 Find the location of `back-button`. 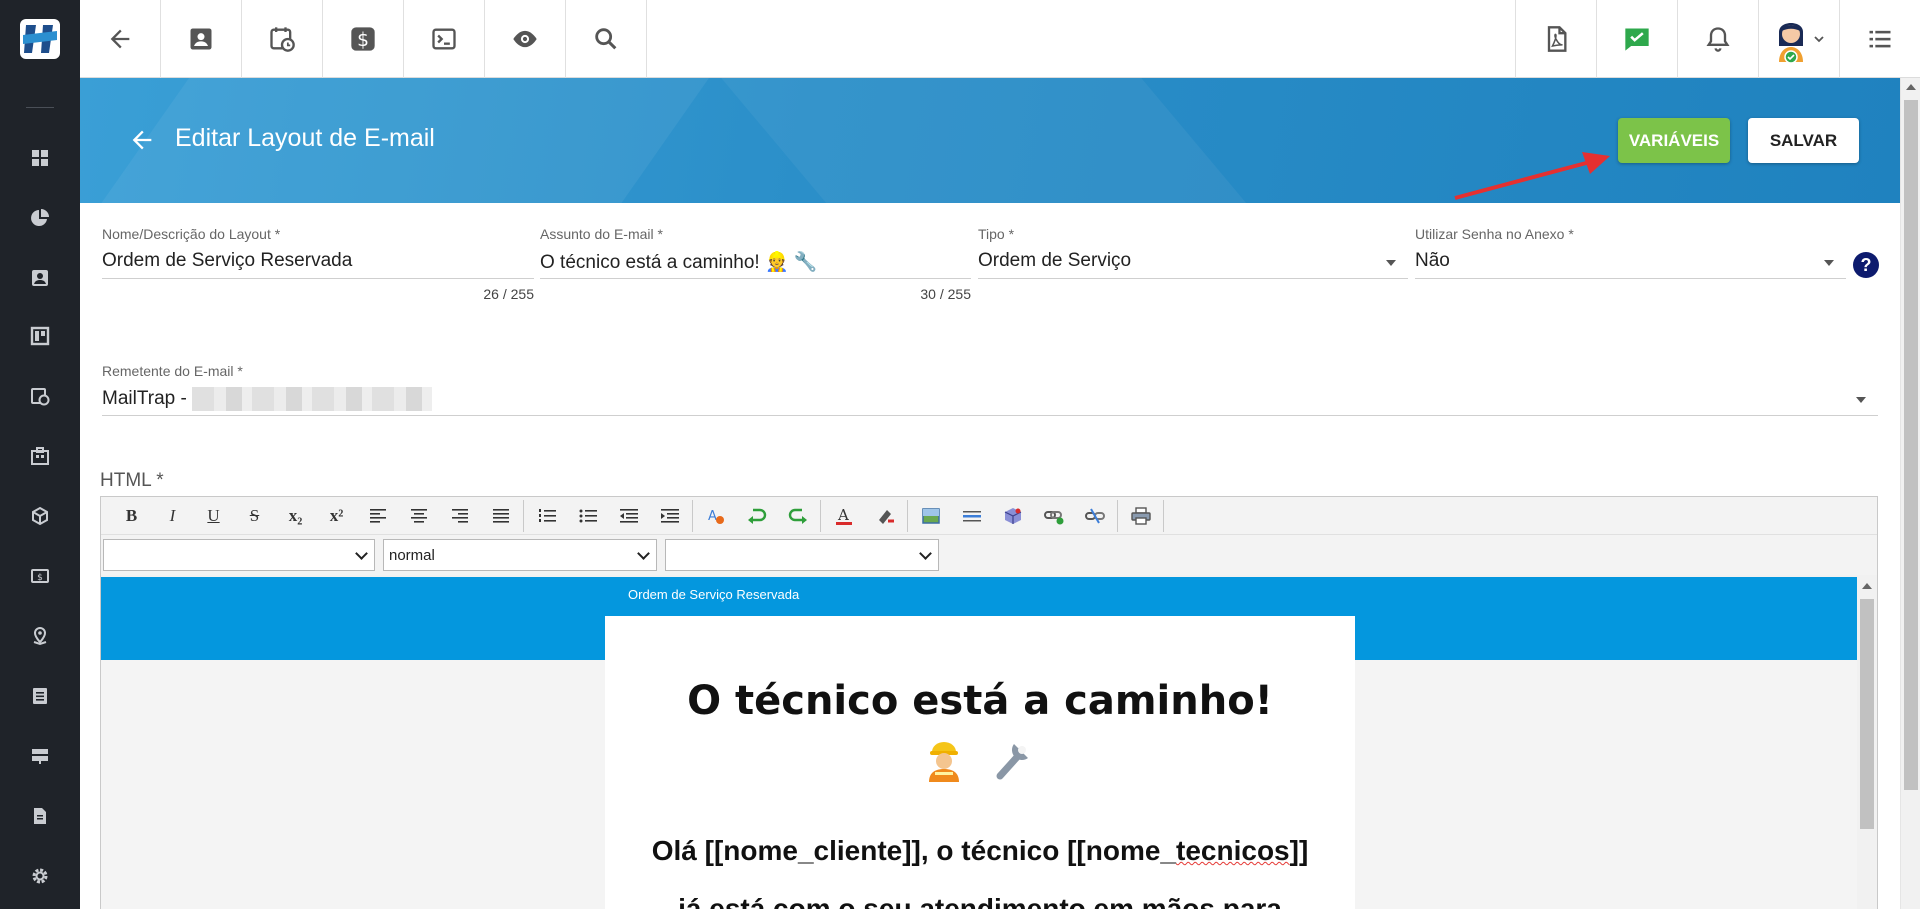

back-button is located at coordinates (120, 39).